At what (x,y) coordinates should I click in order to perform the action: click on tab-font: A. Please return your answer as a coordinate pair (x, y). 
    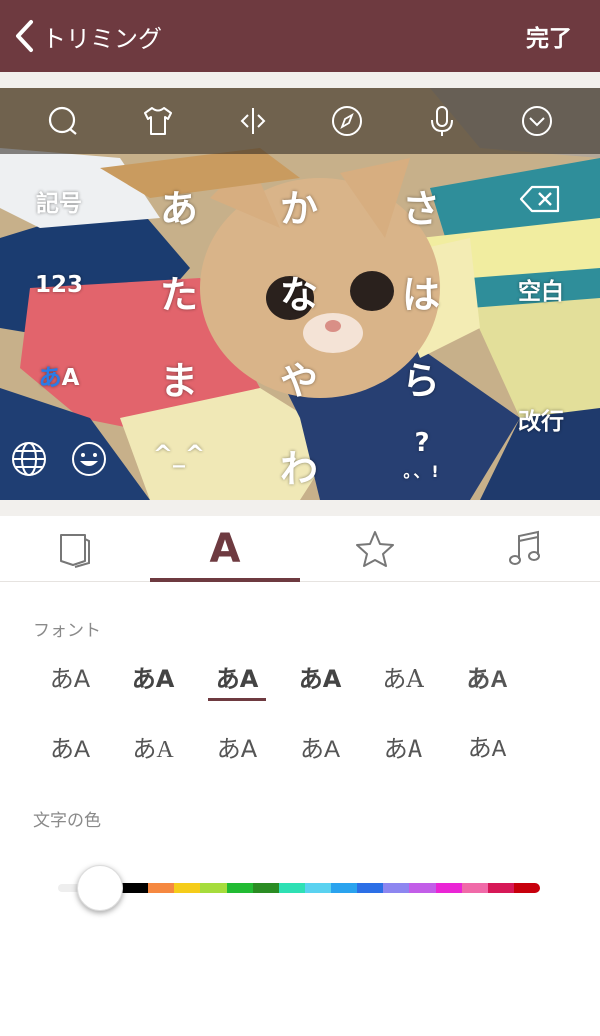
    Looking at the image, I should click on (225, 549).